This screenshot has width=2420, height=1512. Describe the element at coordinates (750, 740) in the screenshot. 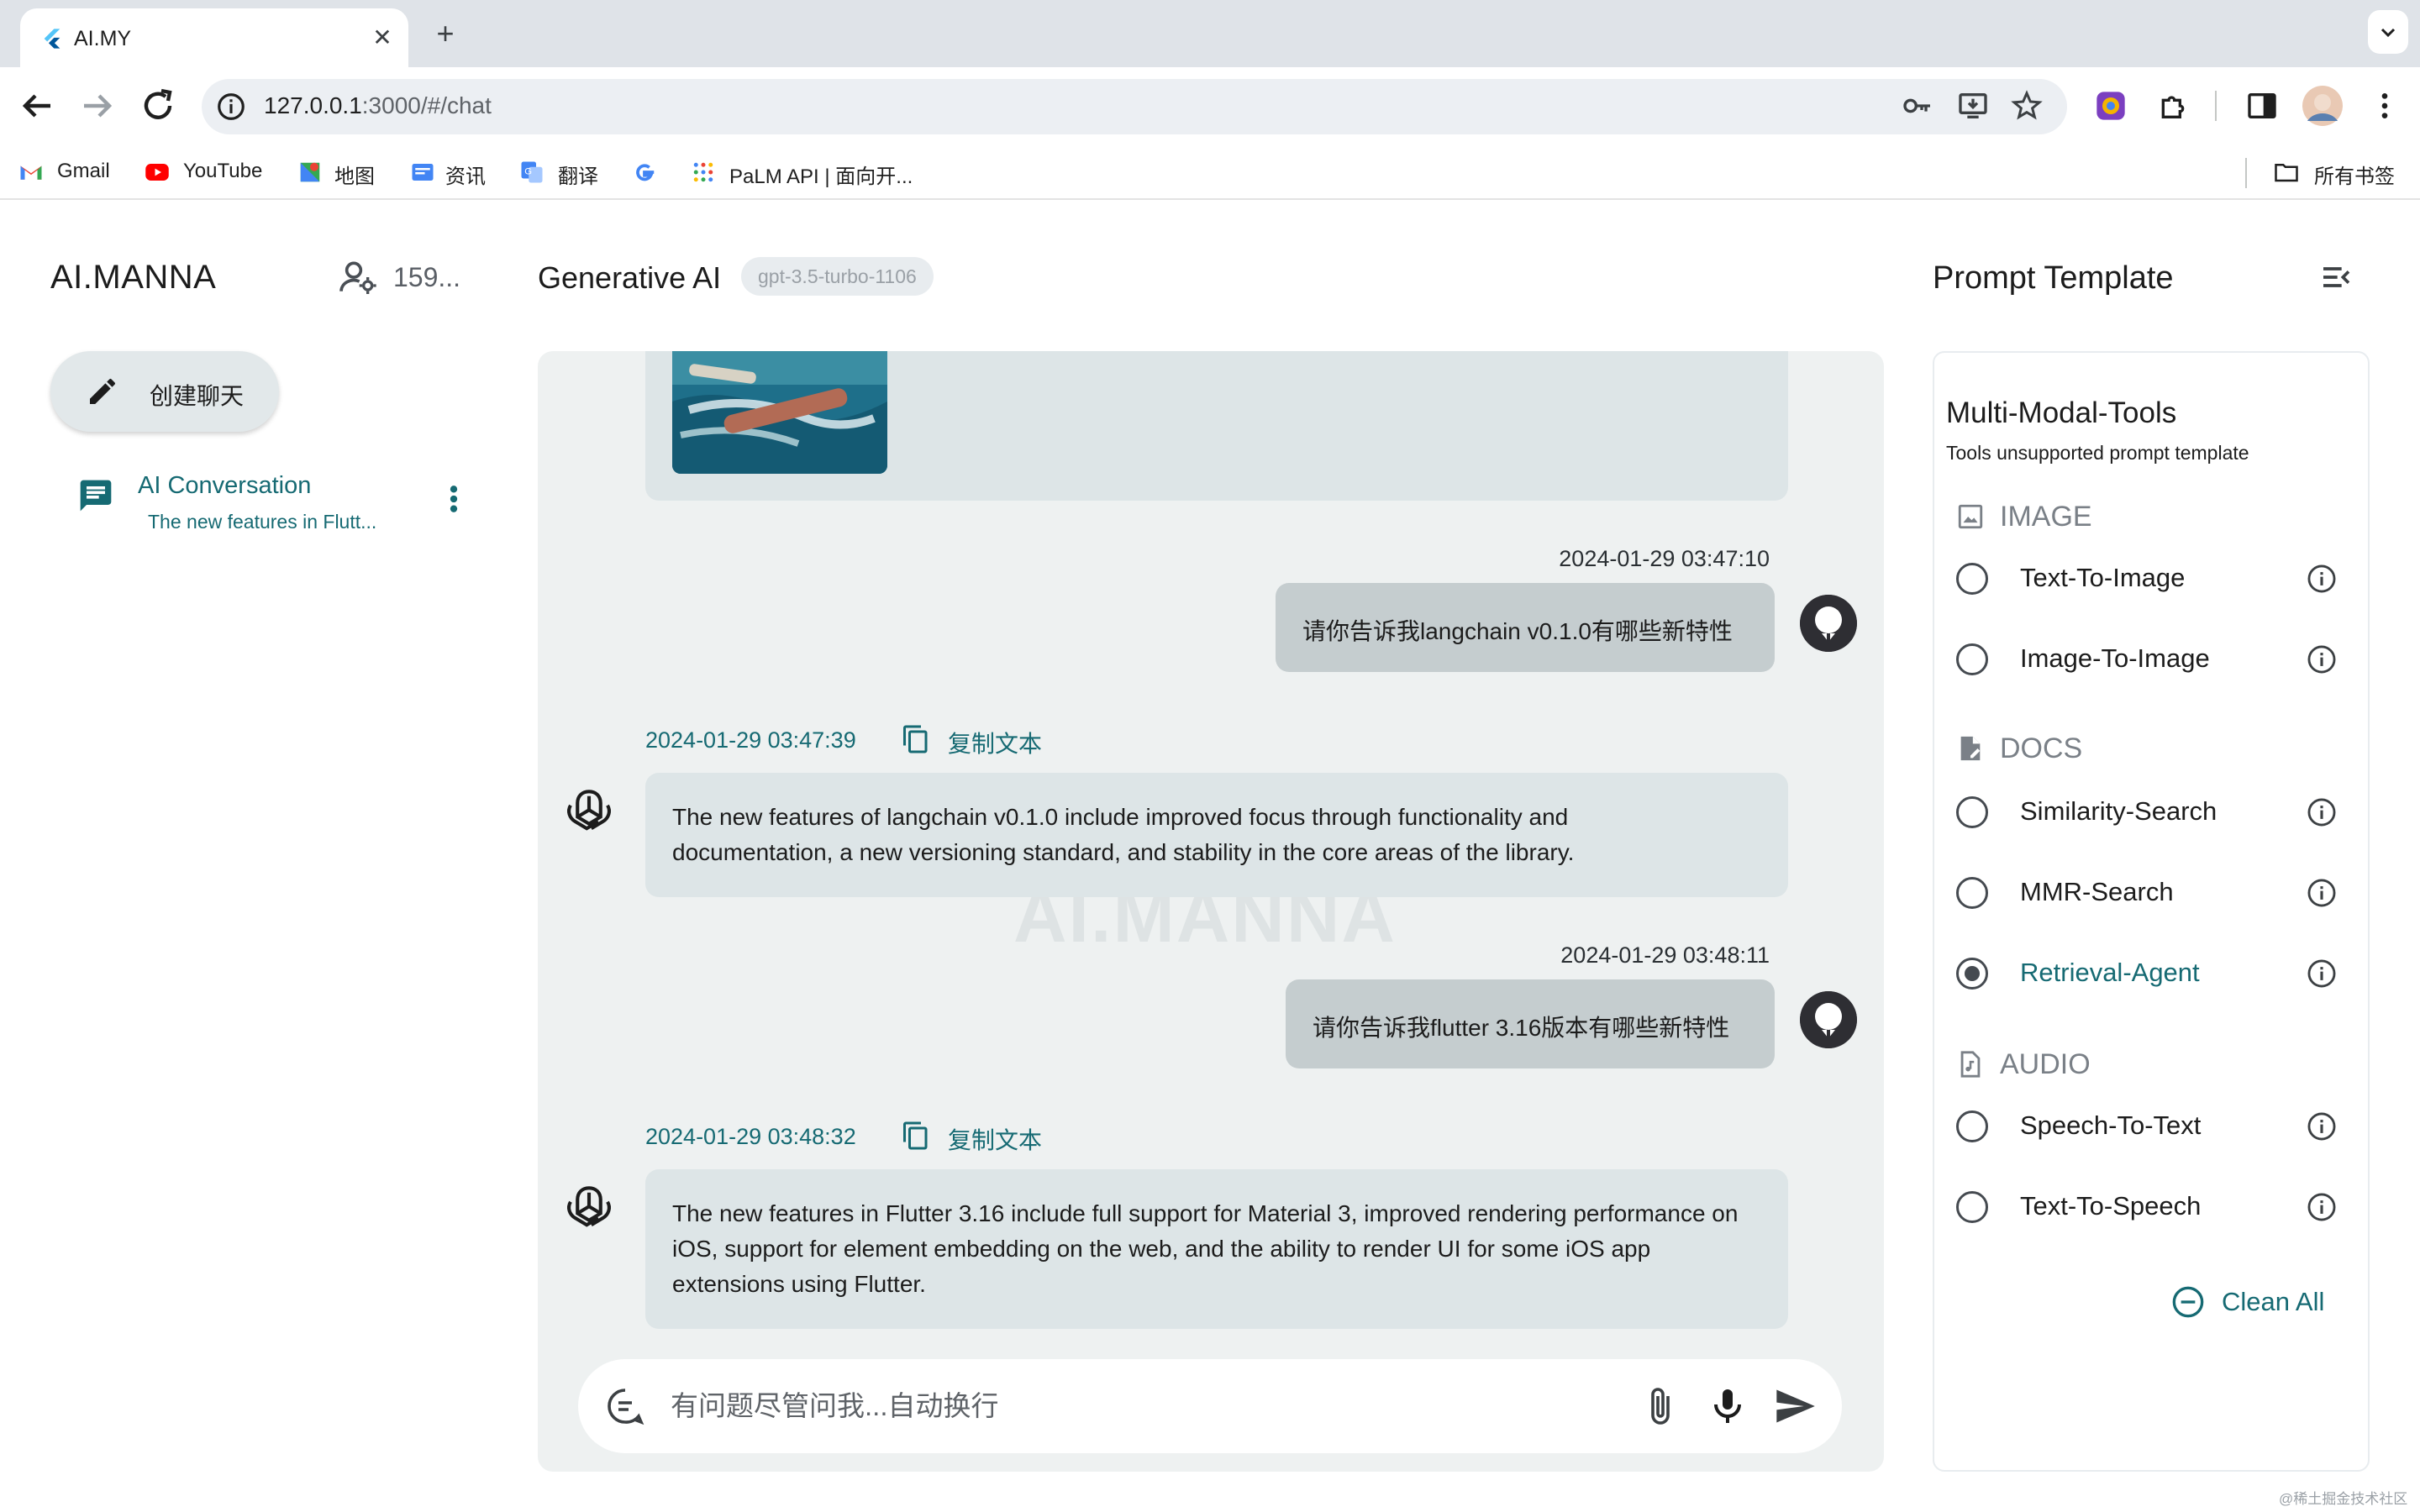

I see `message-timestamp: 2024-01-29 03:47:39` at that location.